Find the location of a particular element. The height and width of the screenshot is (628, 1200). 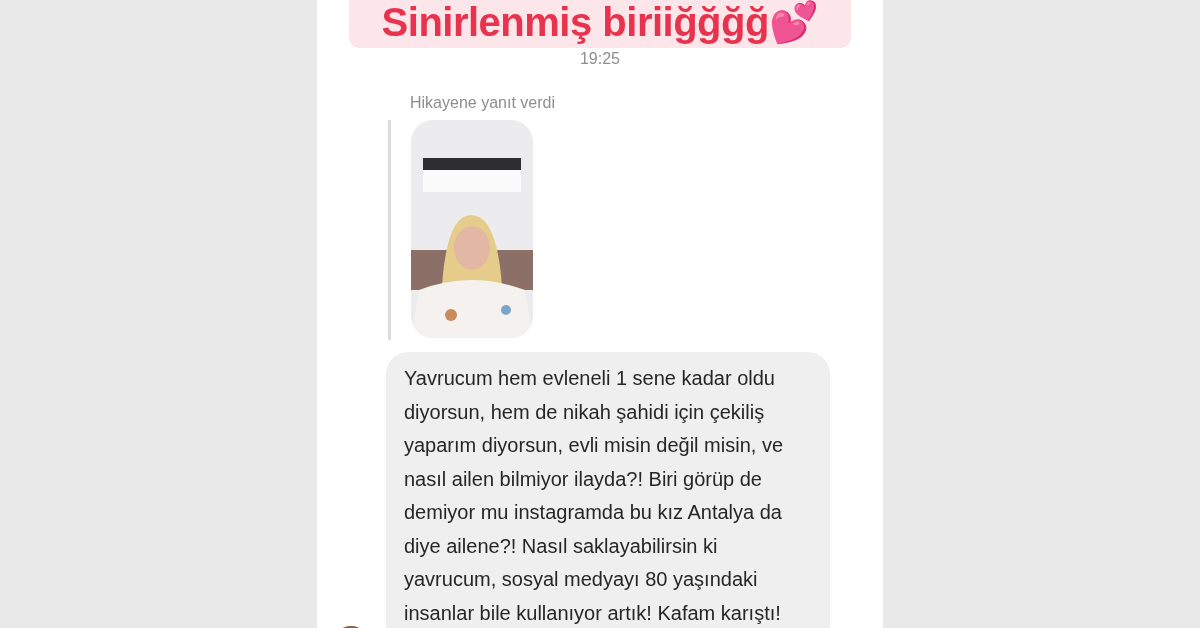

story-reply-label: Hikayene yanıt verdi is located at coordinates (483, 103).